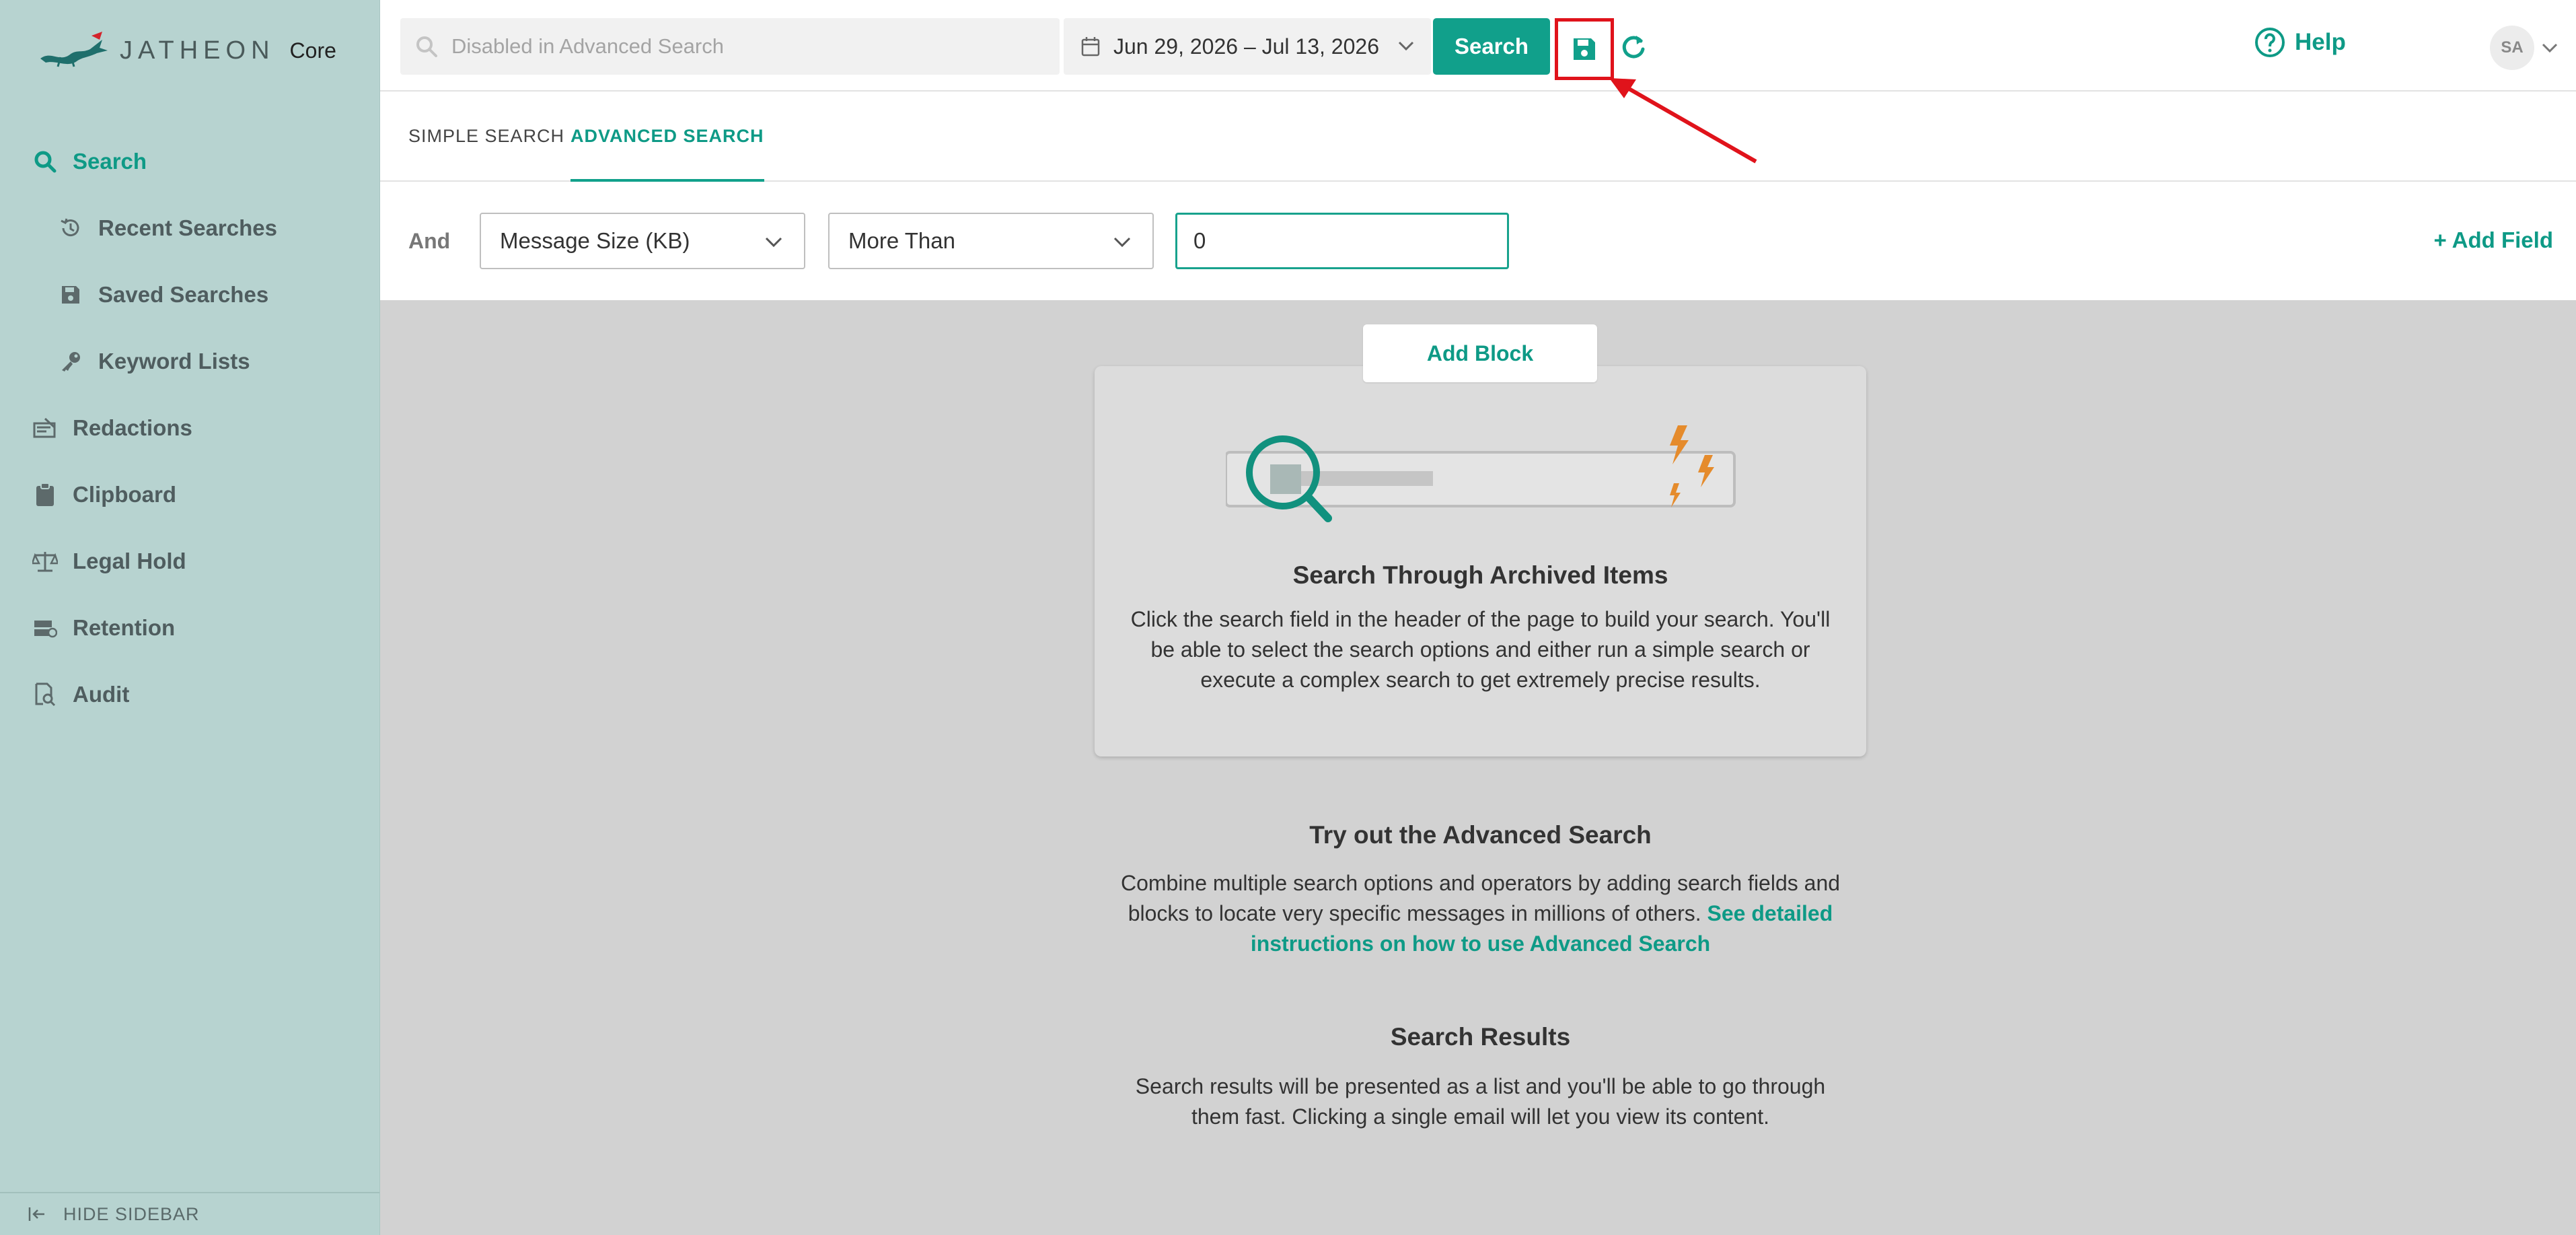 The image size is (2576, 1235). What do you see at coordinates (1481, 473) in the screenshot?
I see `search-illustration-icon` at bounding box center [1481, 473].